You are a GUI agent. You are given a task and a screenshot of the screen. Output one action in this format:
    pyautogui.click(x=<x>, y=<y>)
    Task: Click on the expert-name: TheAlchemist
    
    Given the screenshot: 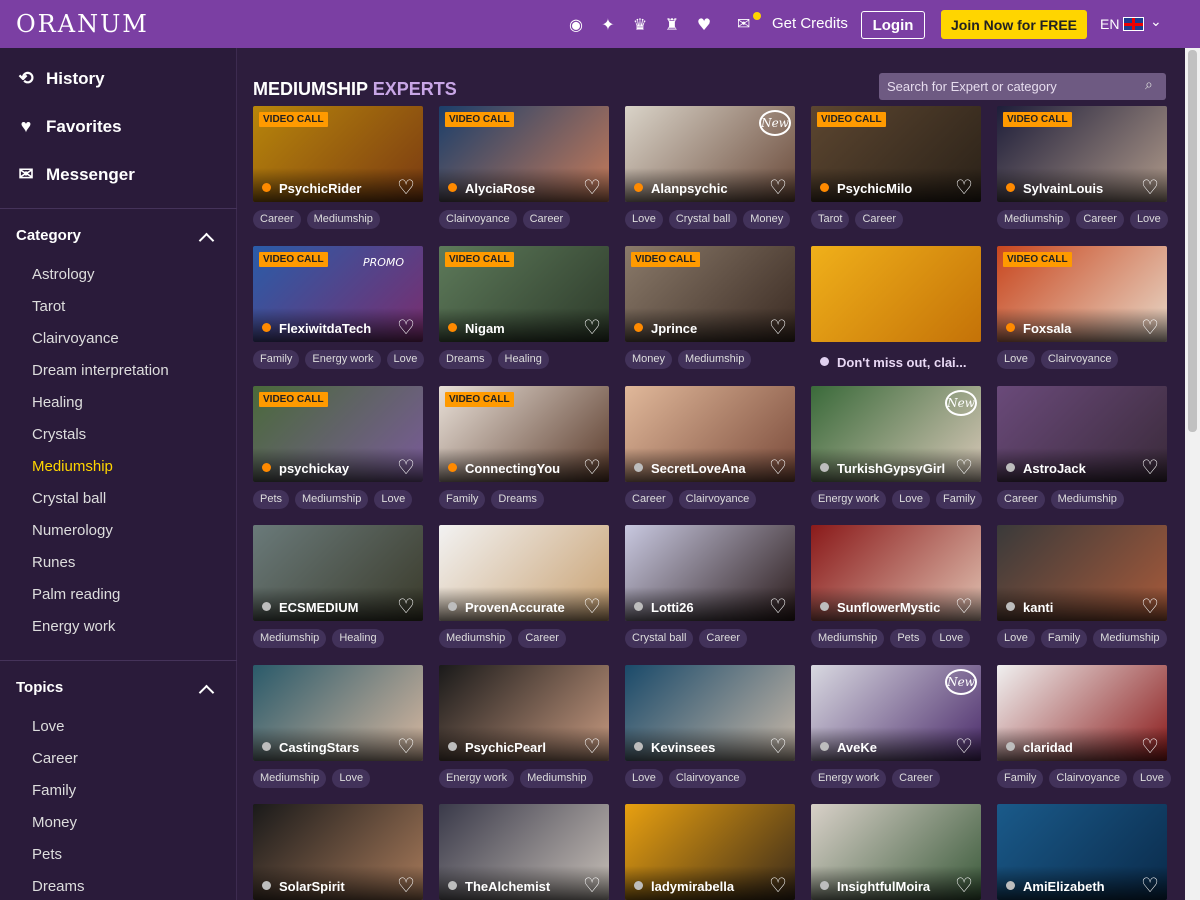 What is the action you would take?
    pyautogui.click(x=507, y=886)
    